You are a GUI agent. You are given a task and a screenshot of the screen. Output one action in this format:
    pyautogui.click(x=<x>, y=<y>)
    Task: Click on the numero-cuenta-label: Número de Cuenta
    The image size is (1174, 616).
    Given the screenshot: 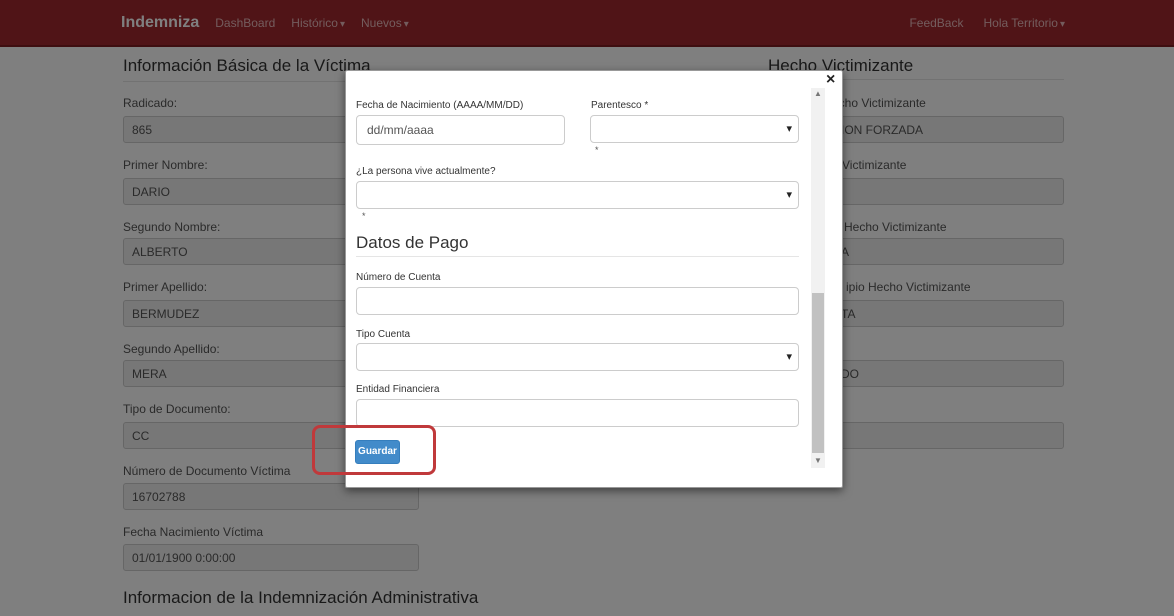 What is the action you would take?
    pyautogui.click(x=398, y=277)
    